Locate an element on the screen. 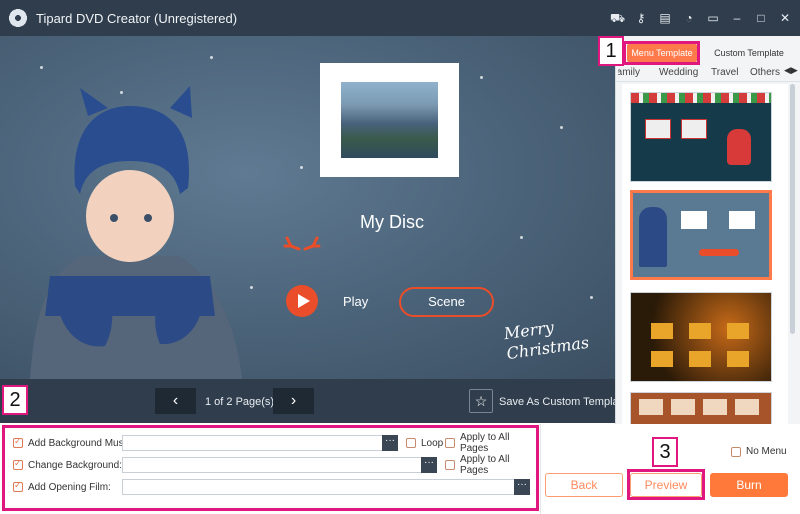  annotation-marker-2: 2 is located at coordinates (15, 400).